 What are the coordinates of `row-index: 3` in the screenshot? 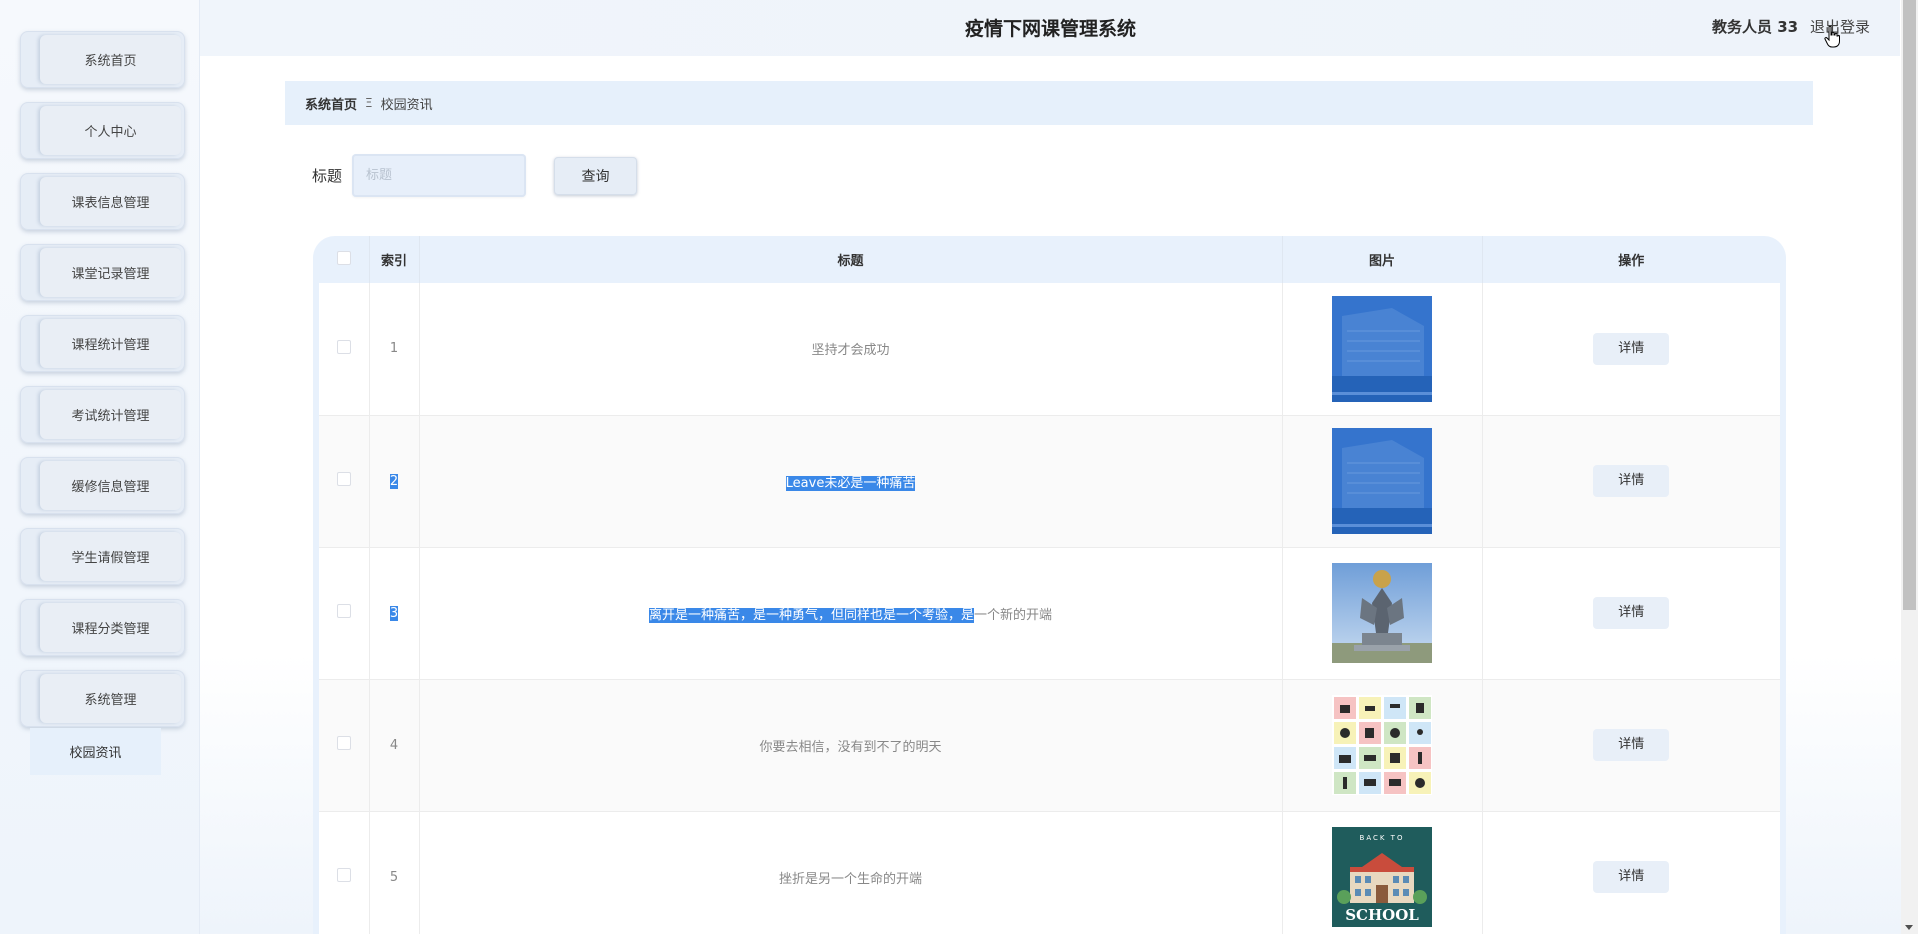 It's located at (394, 613).